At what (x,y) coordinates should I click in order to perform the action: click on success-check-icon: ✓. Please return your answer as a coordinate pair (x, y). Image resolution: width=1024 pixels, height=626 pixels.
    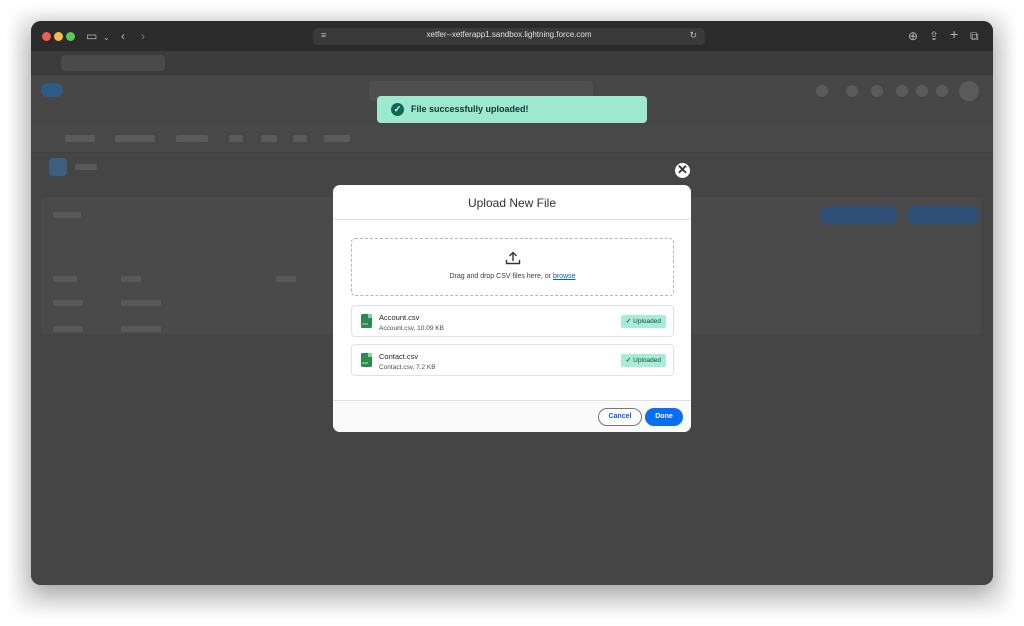
    Looking at the image, I should click on (397, 109).